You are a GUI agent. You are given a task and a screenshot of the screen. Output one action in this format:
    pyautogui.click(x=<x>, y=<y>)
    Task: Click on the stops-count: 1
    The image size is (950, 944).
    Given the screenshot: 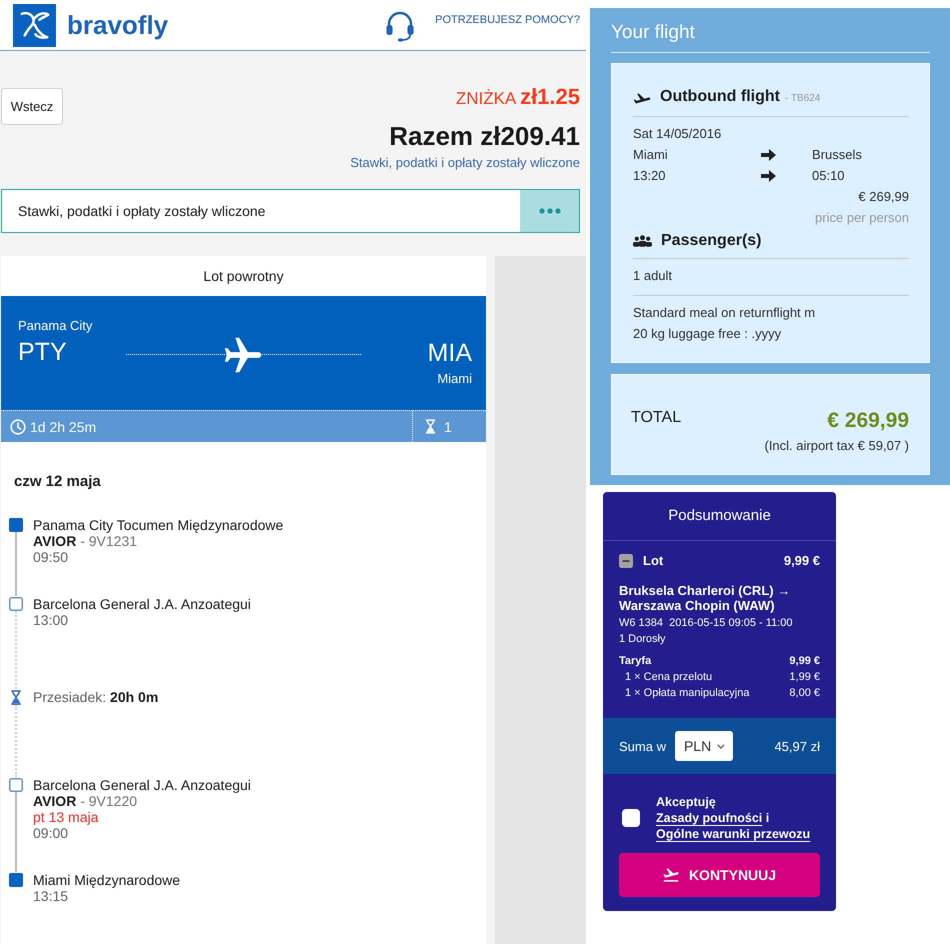 What is the action you would take?
    pyautogui.click(x=448, y=426)
    